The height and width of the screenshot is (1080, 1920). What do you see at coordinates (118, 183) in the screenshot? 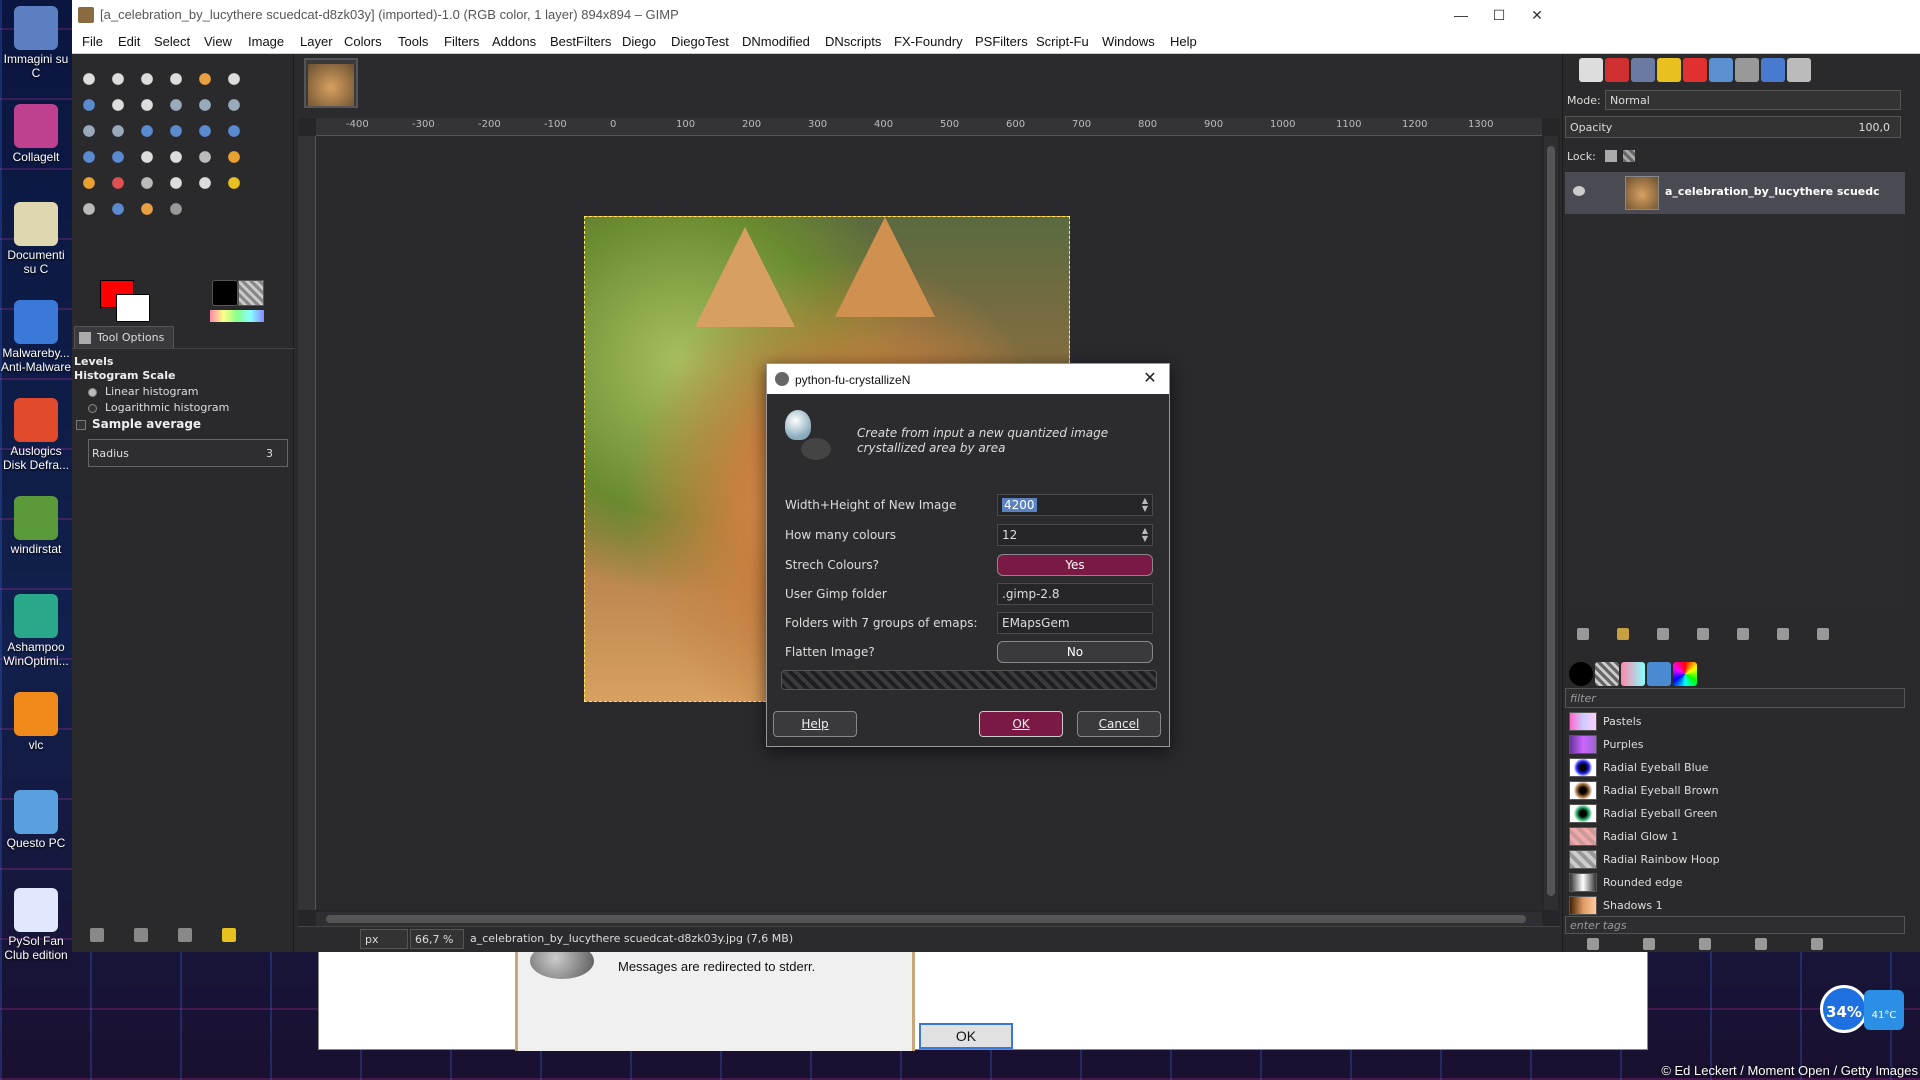
I see `eraser-tool-icon` at bounding box center [118, 183].